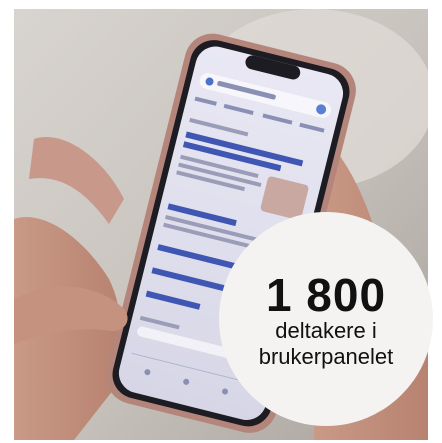  Describe the element at coordinates (326, 294) in the screenshot. I see `participant-count: 1 800` at that location.